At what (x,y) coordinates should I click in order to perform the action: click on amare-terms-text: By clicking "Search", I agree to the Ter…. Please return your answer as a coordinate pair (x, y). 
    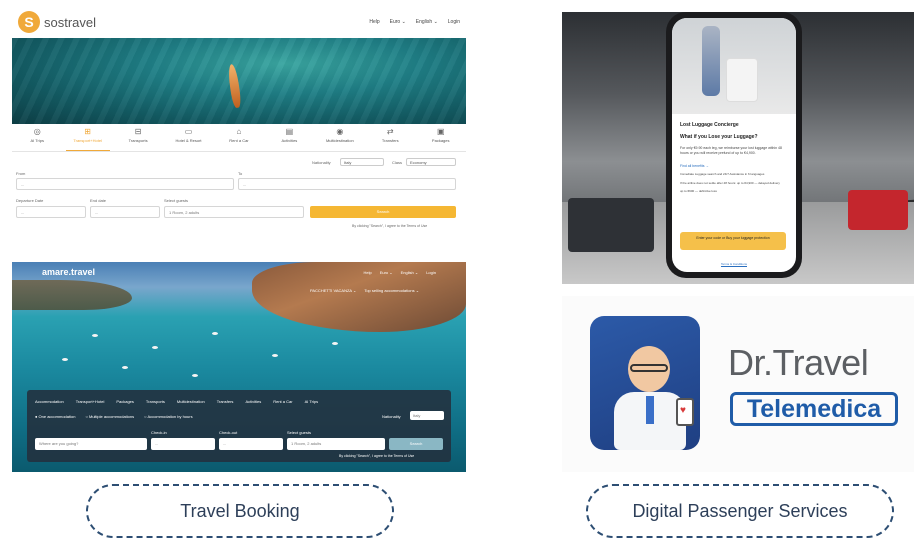
    Looking at the image, I should click on (377, 456).